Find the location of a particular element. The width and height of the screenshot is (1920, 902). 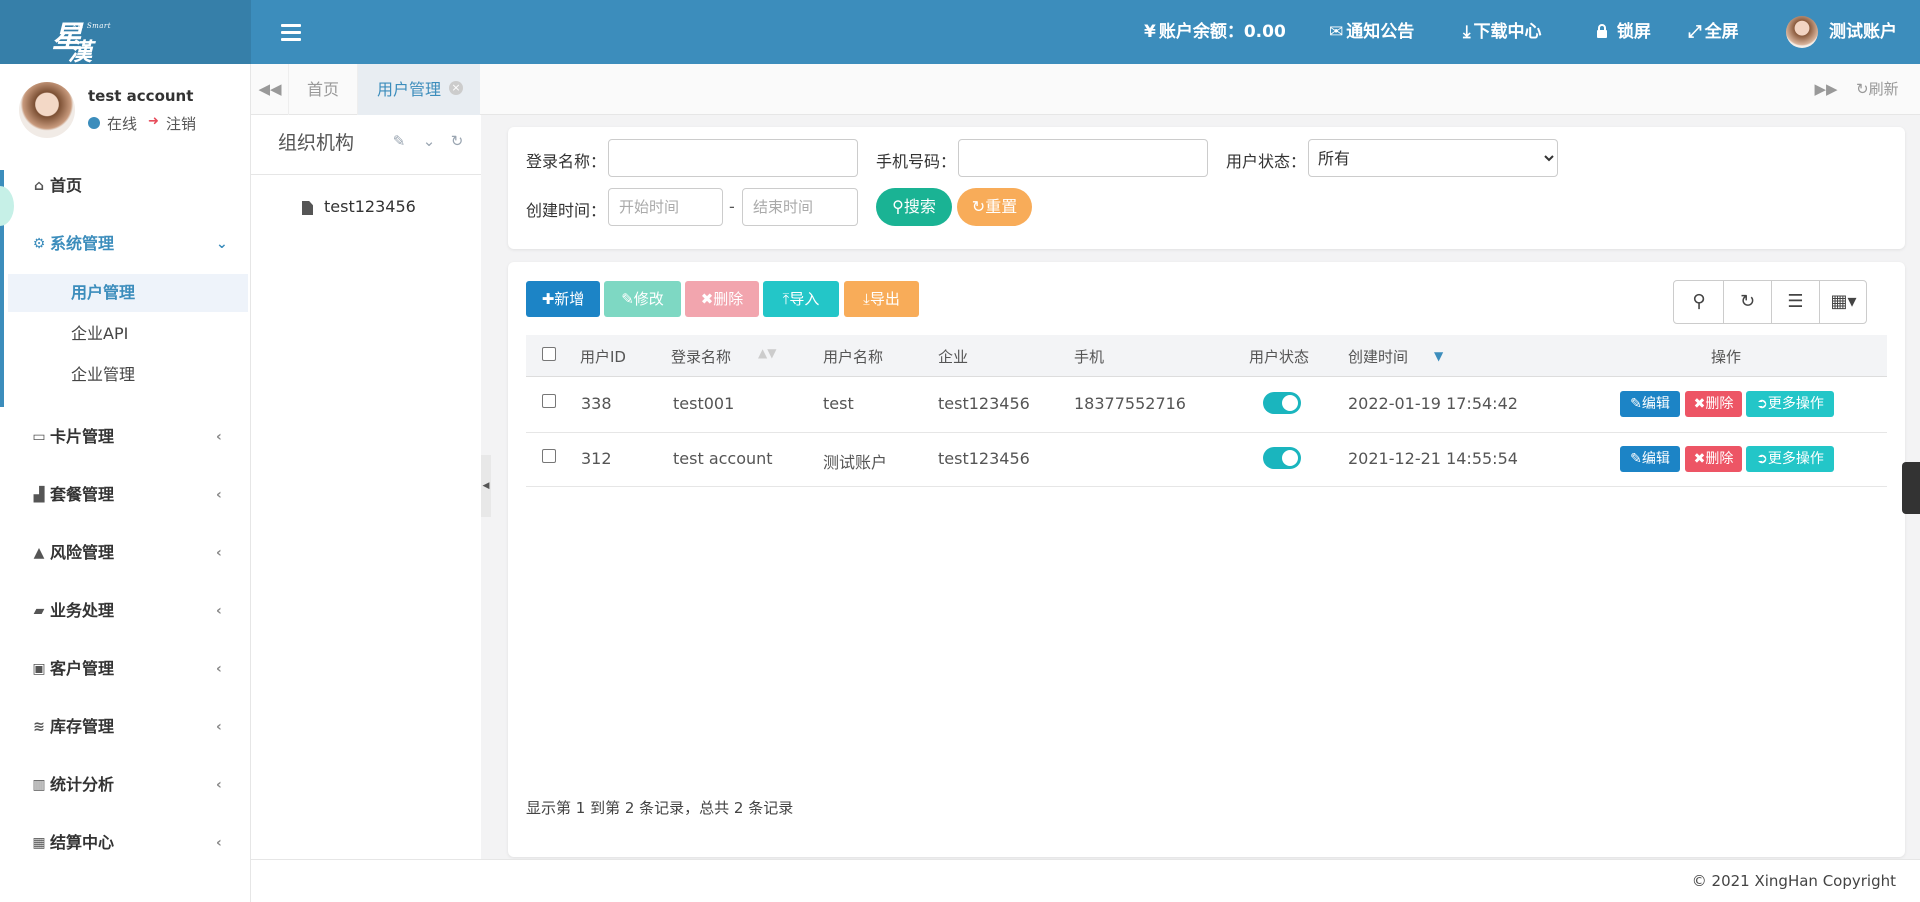

sort-desc-icon: ▼ is located at coordinates (1438, 356).